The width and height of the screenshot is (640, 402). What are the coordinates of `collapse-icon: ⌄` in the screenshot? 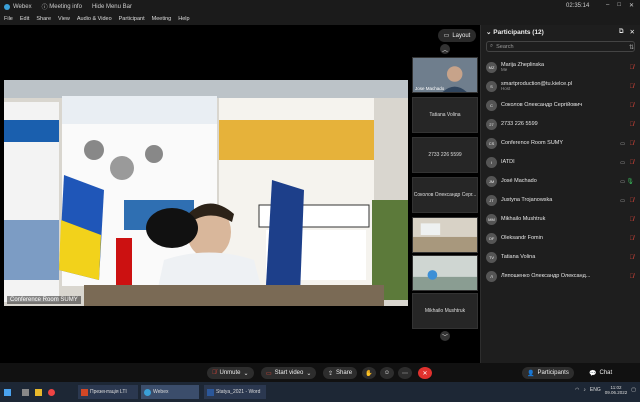 It's located at (489, 32).